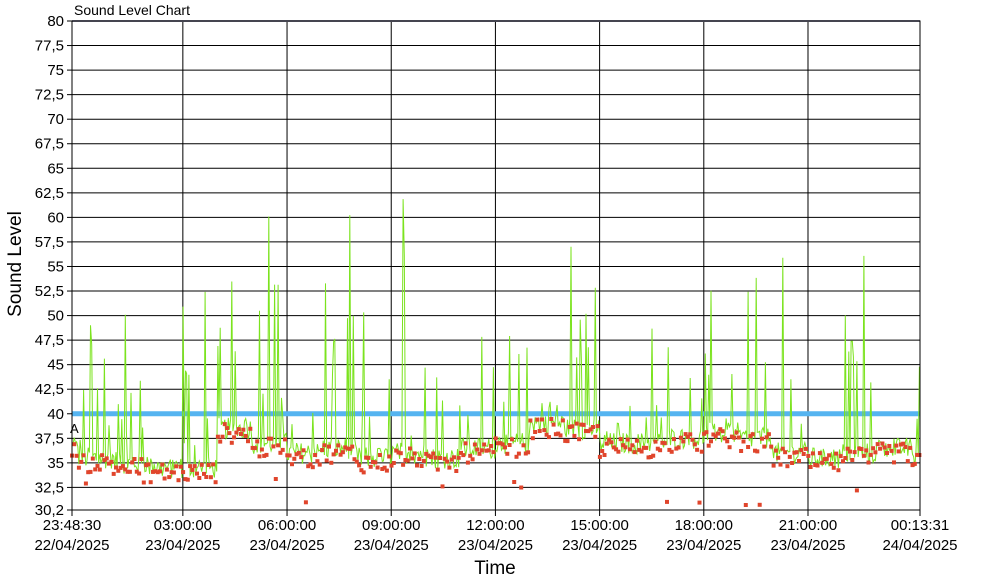 This screenshot has width=990, height=588. I want to click on y-tick-label: 42,5, so click(49, 389).